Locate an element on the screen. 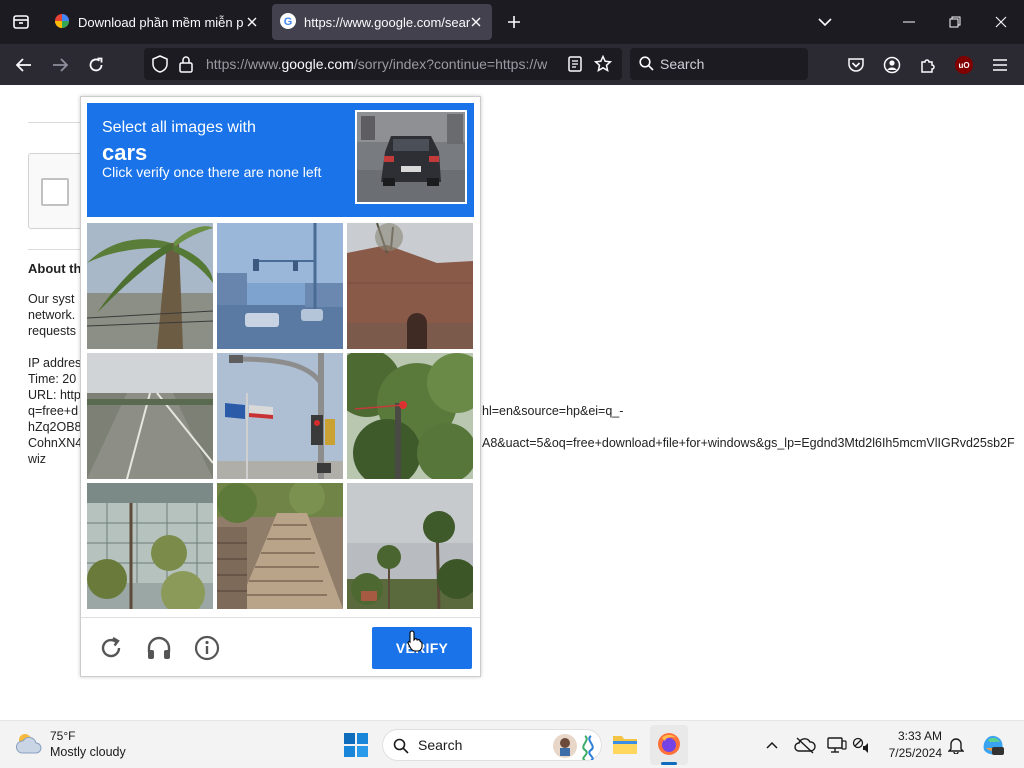  lock-icon is located at coordinates (186, 66).